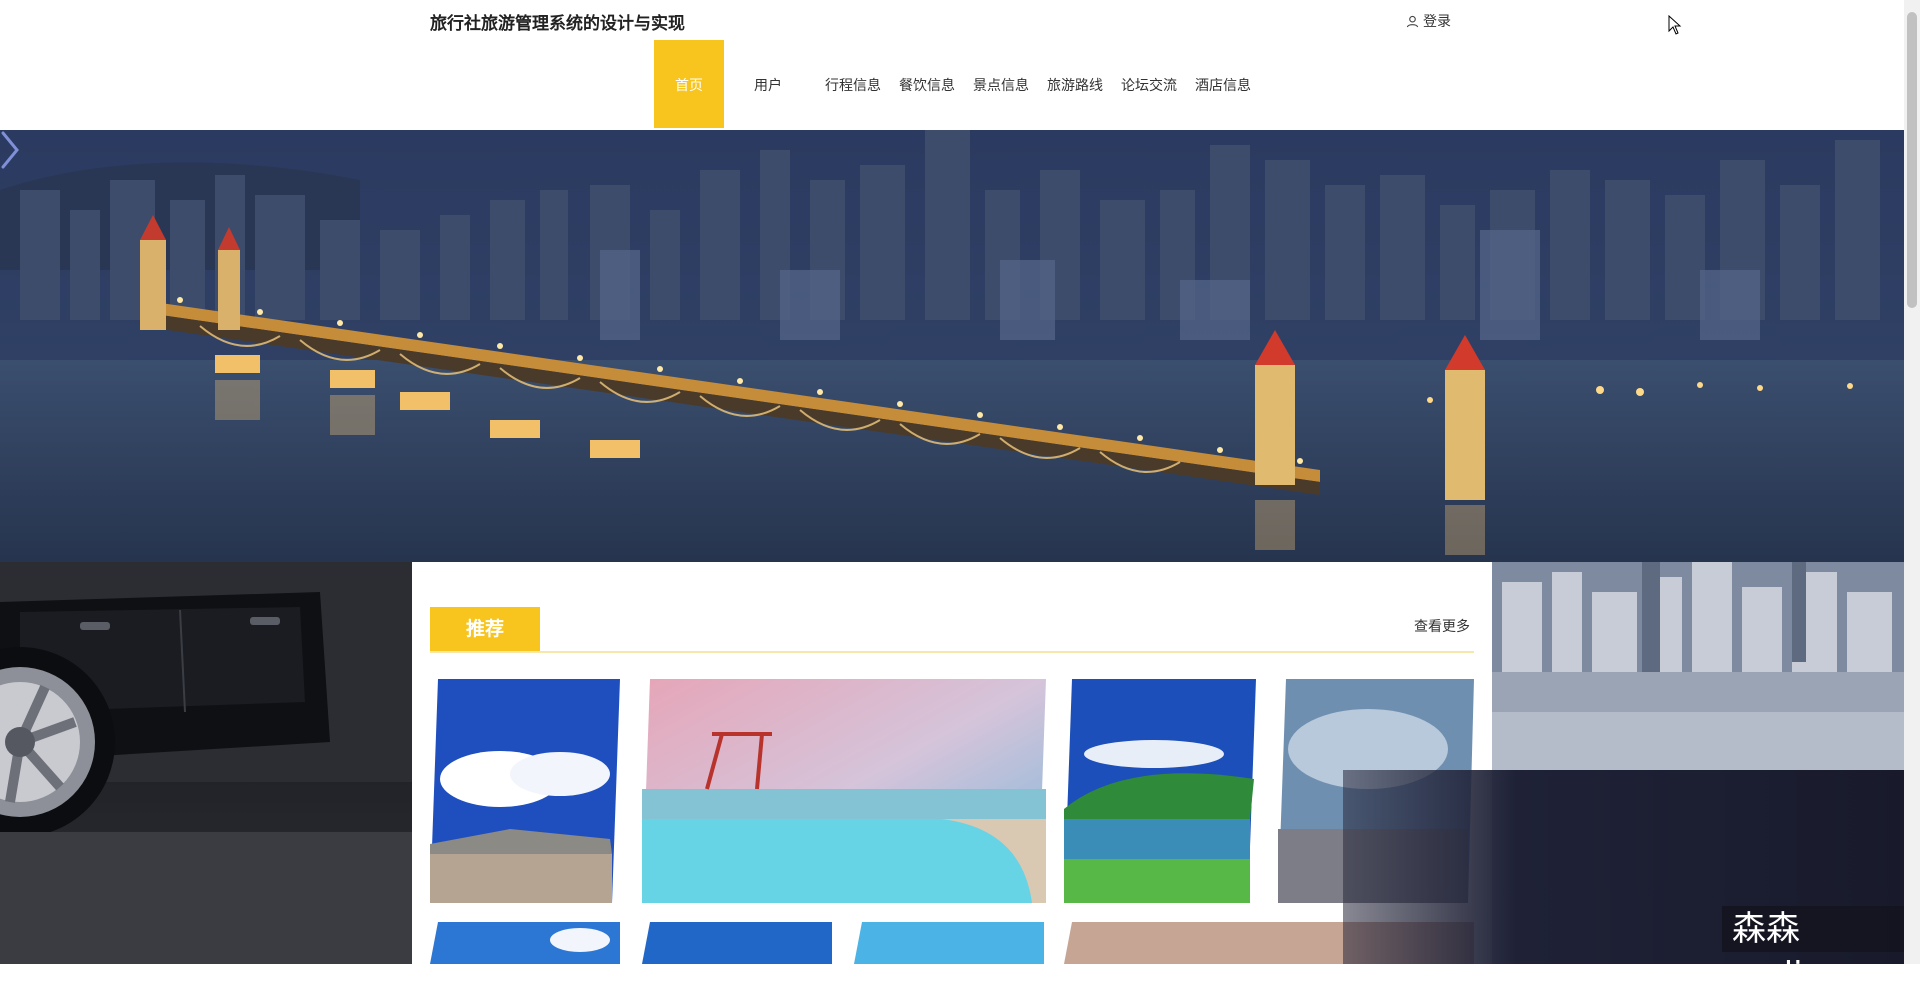 Image resolution: width=1920 pixels, height=998 pixels. I want to click on login-link: 登录, so click(1428, 21).